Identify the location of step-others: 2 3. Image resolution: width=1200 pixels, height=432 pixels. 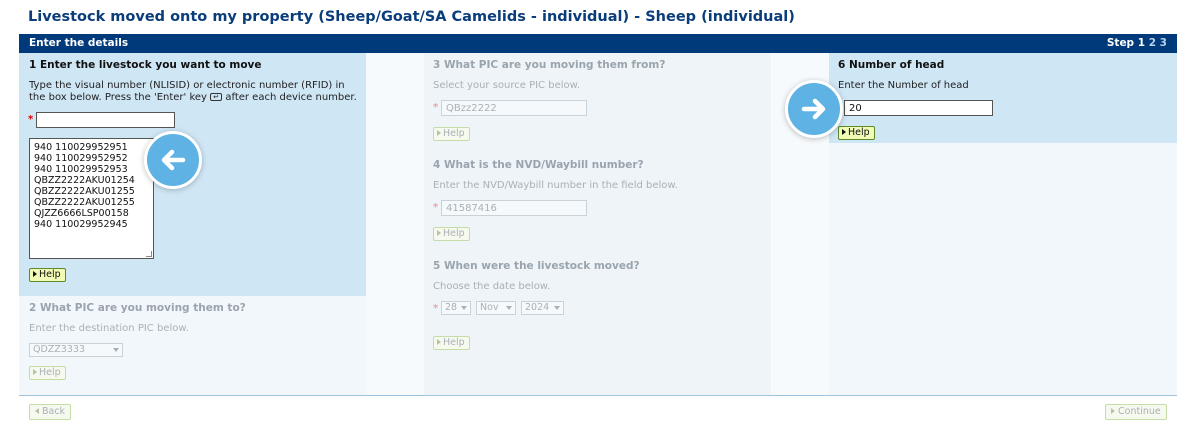
(1158, 43).